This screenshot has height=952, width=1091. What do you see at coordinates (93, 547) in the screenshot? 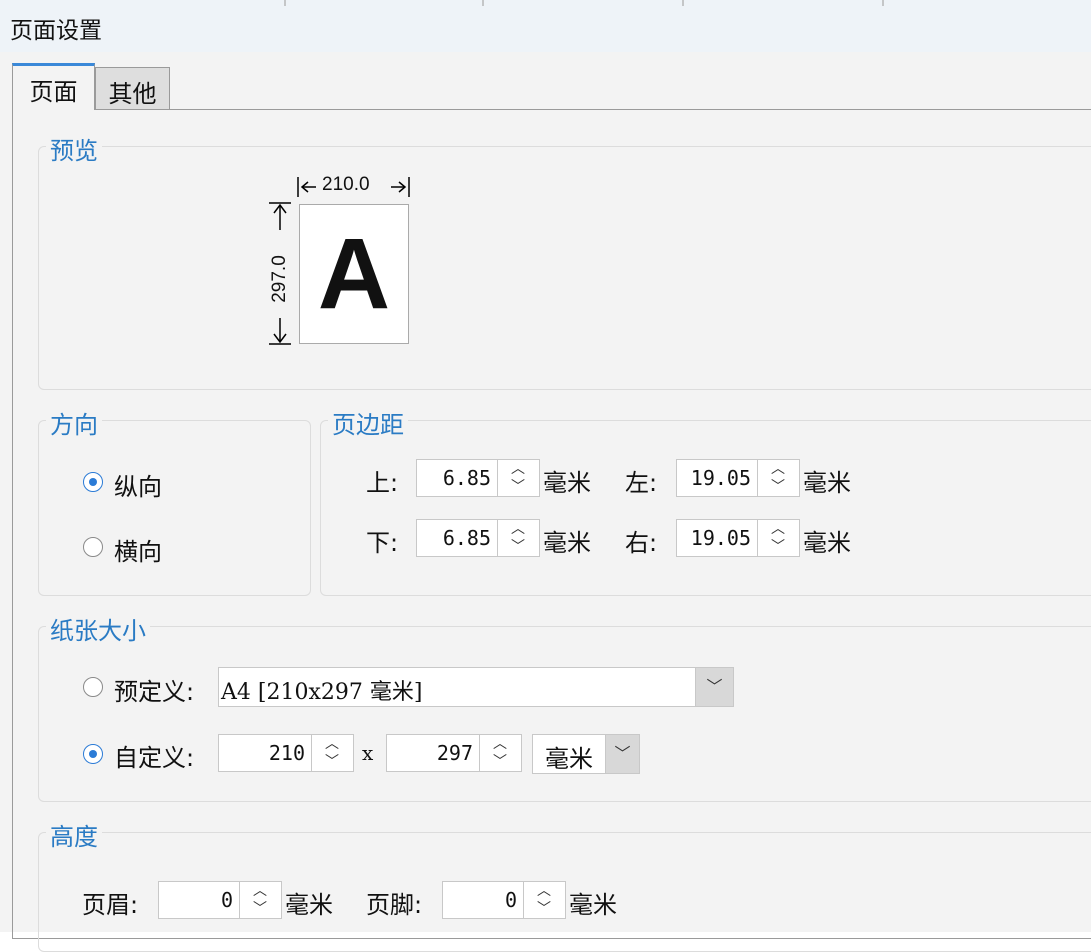
I see `landscape-radio` at bounding box center [93, 547].